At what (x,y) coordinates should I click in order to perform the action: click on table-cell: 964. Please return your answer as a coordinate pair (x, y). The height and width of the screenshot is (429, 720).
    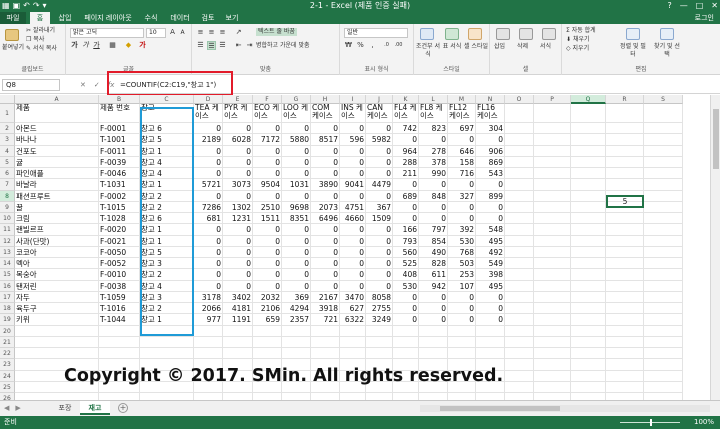
    Looking at the image, I should click on (406, 151).